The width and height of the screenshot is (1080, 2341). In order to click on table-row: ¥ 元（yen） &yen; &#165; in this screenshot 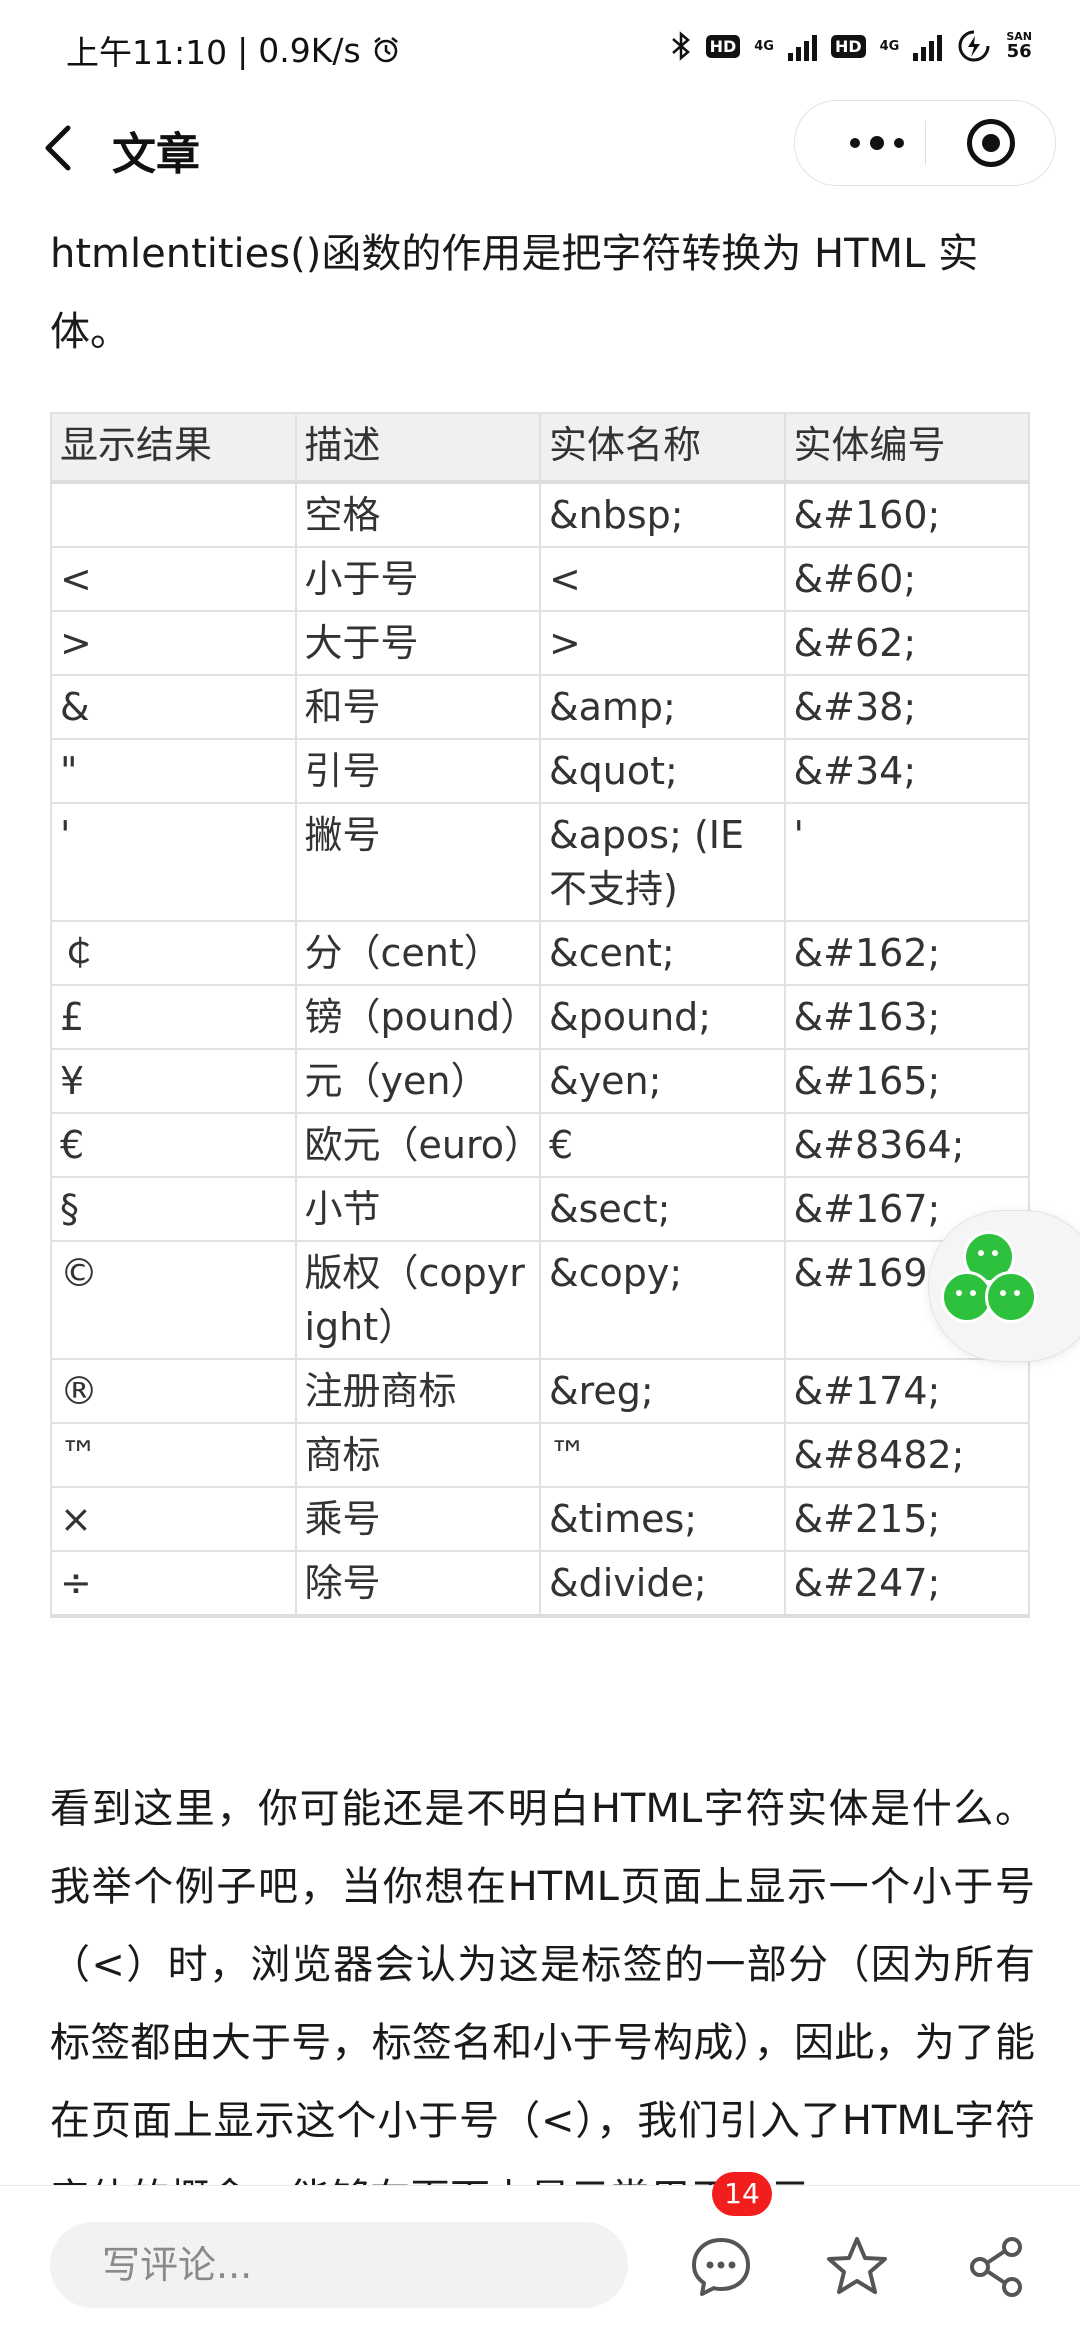, I will do `click(540, 1081)`.